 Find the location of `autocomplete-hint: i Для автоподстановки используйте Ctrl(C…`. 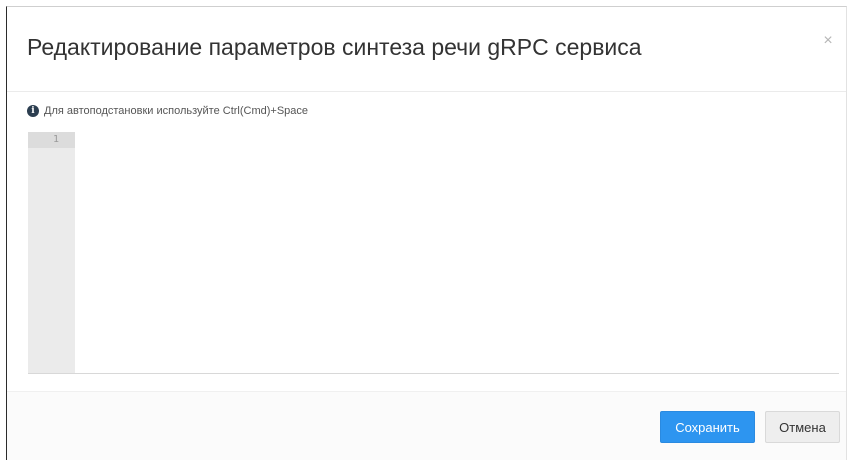

autocomplete-hint: i Для автоподстановки используйте Ctrl(C… is located at coordinates (167, 111).